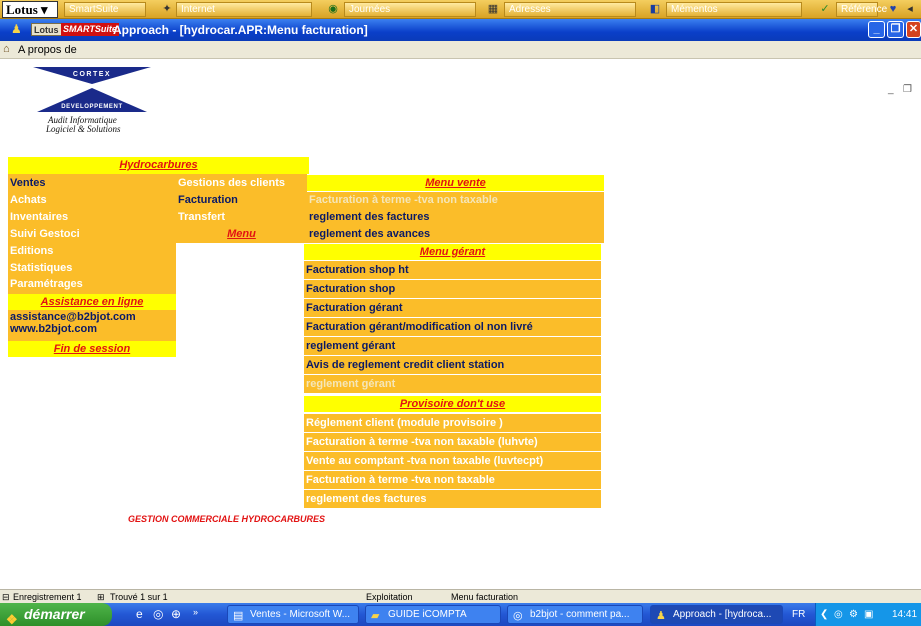 The image size is (921, 626). Describe the element at coordinates (92, 349) in the screenshot. I see `fin-de-session-button: Fin de session` at that location.